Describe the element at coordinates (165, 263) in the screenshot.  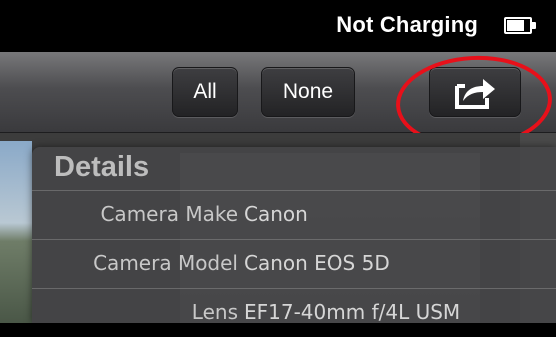
I see `detail-label: Camera Model` at that location.